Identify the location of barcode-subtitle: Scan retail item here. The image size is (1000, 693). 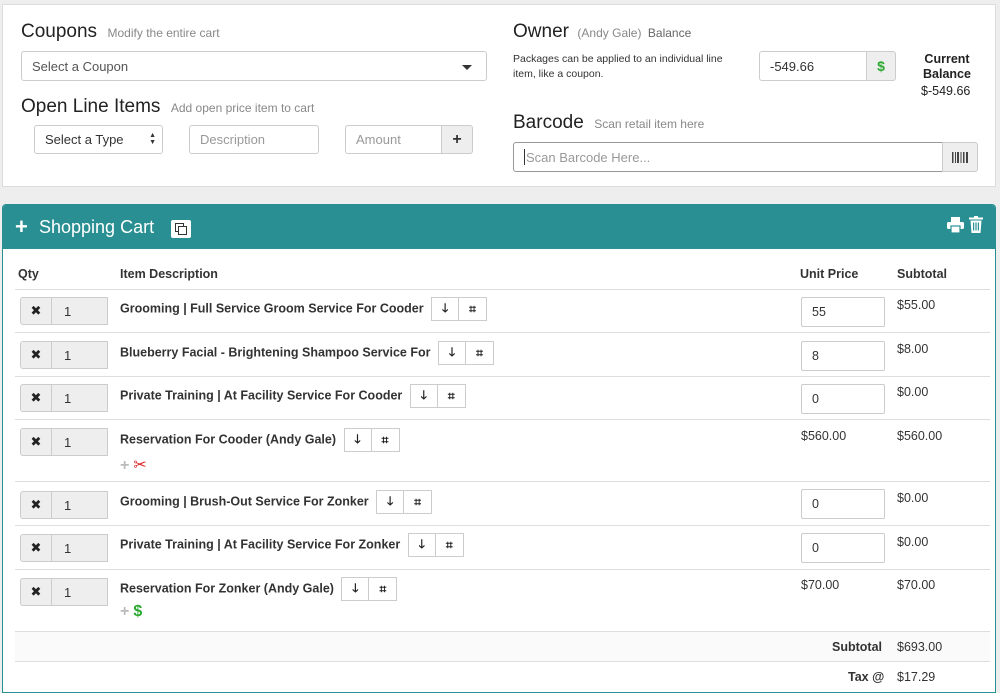
(649, 124).